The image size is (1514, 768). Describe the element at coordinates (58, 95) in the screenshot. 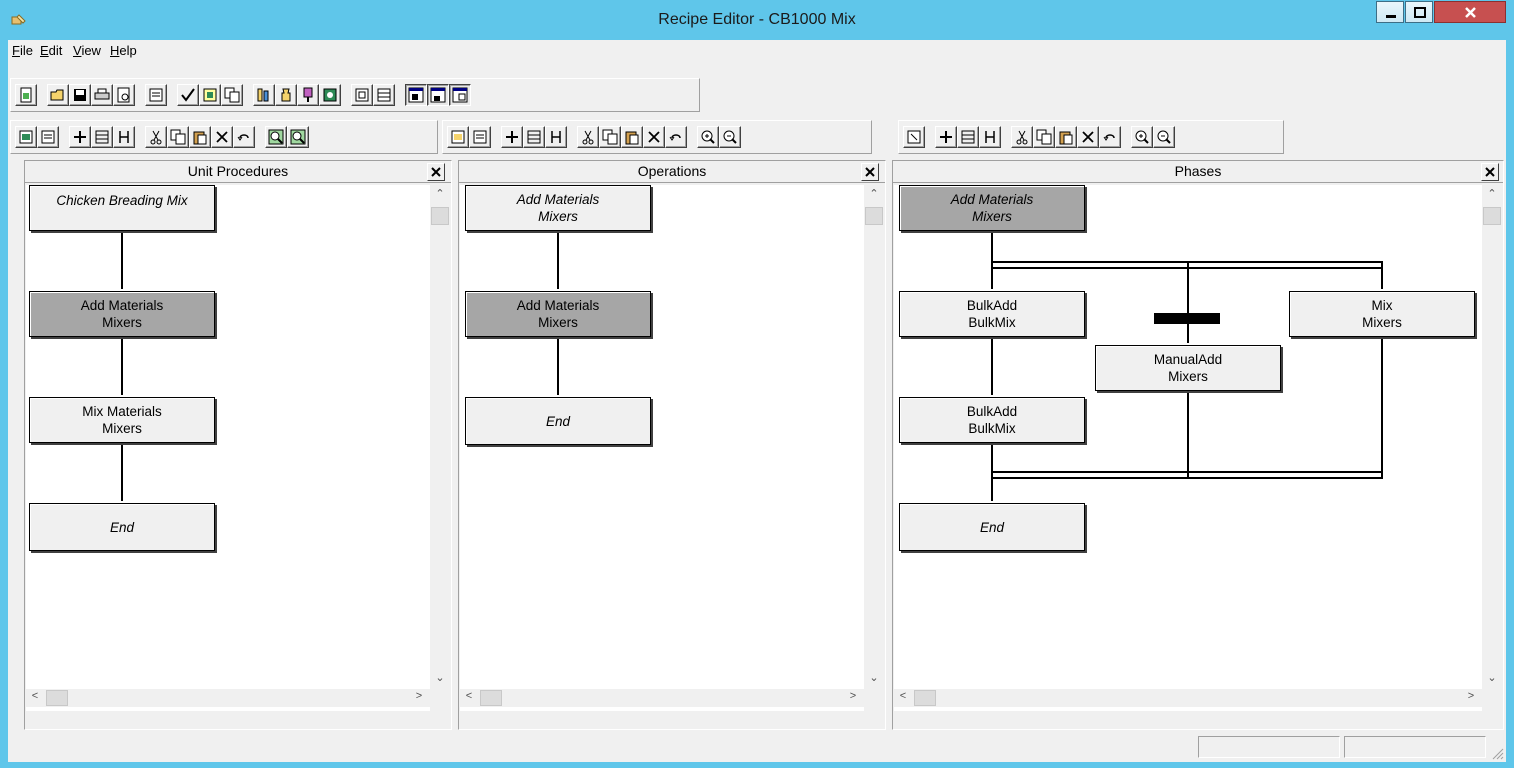

I see `open-button` at that location.